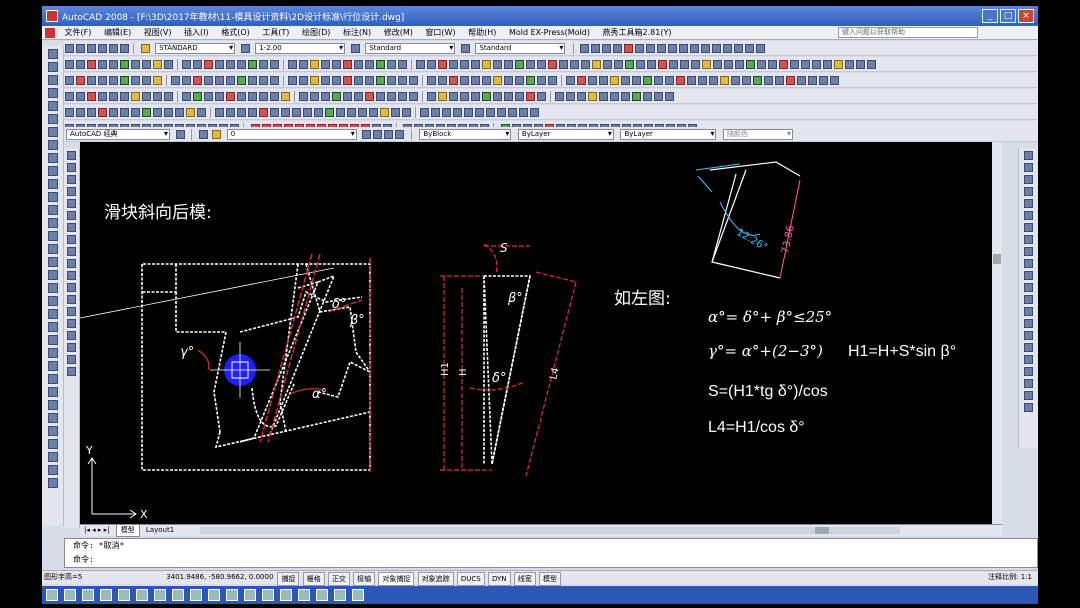  What do you see at coordinates (127, 531) in the screenshot?
I see `tab-model: 模型` at bounding box center [127, 531].